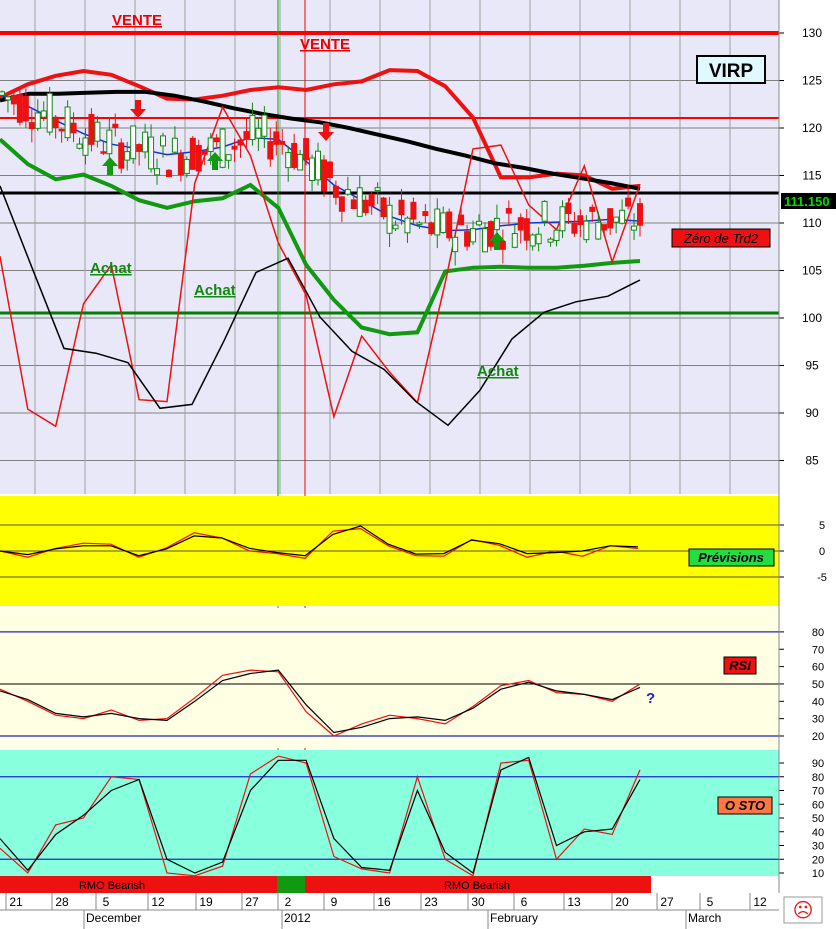 This screenshot has width=836, height=929. Describe the element at coordinates (818, 847) in the screenshot. I see `sto-y-tick-label: 30` at that location.